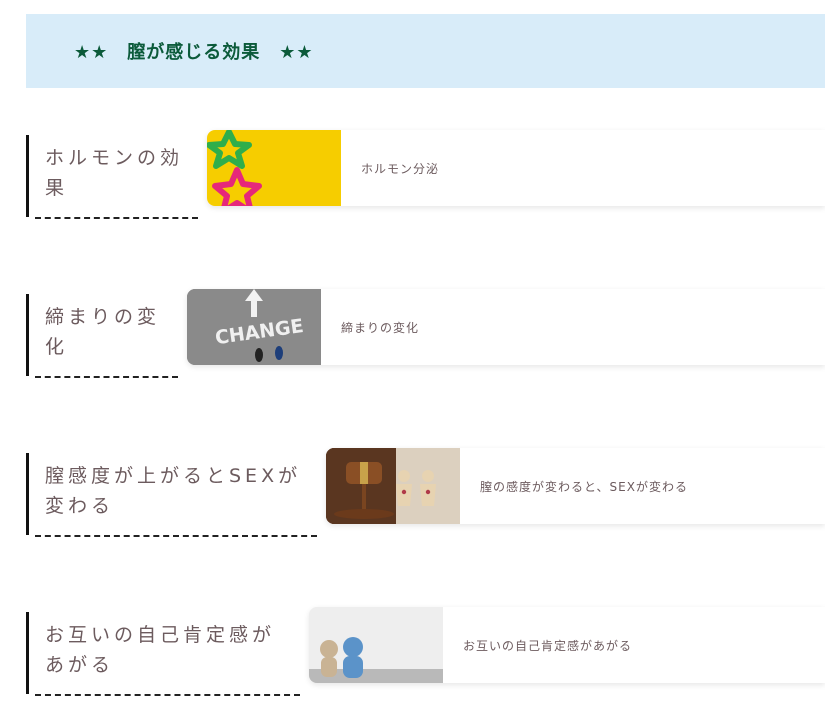  Describe the element at coordinates (380, 327) in the screenshot. I see `article-card-label: 締まりの変化` at that location.